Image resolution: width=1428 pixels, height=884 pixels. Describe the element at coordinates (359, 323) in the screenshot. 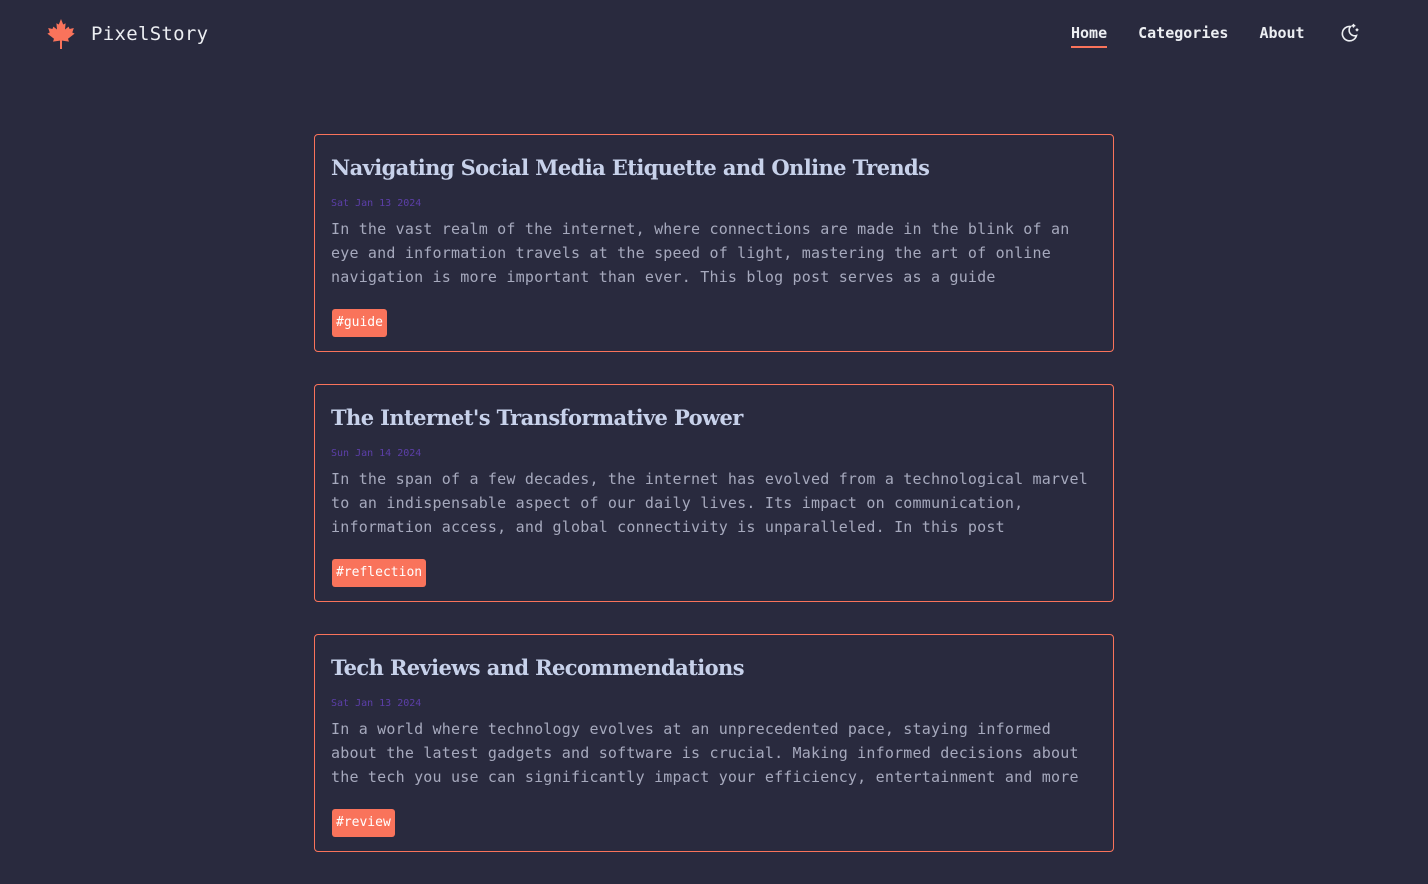

I see `post-tag: #guide` at that location.